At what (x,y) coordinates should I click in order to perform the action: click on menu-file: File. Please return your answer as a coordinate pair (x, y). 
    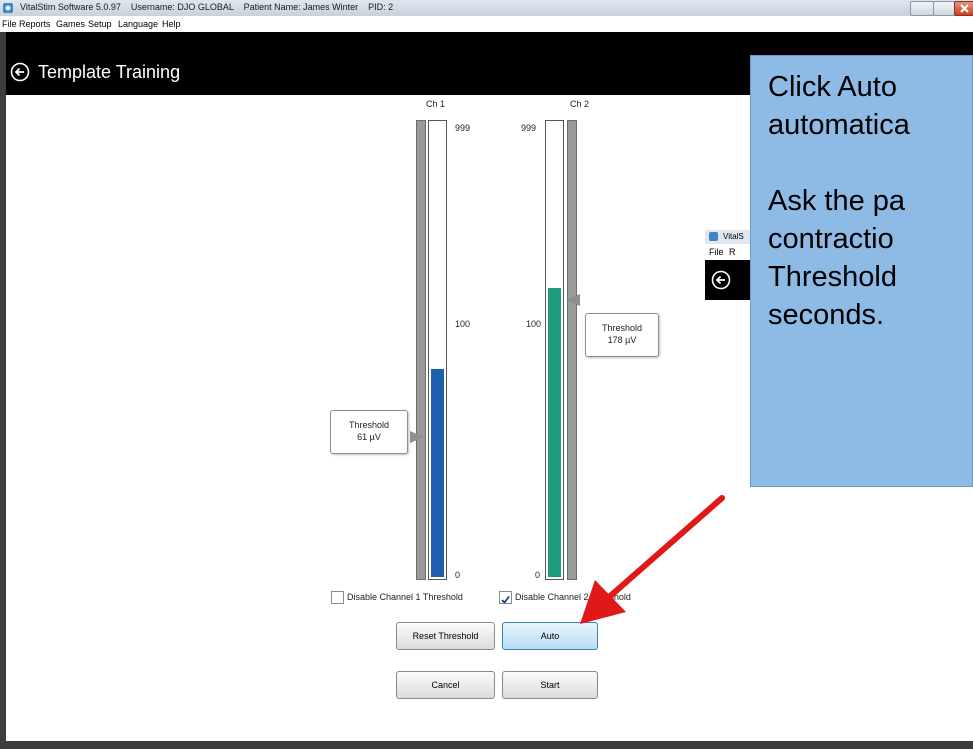
    Looking at the image, I should click on (9, 24).